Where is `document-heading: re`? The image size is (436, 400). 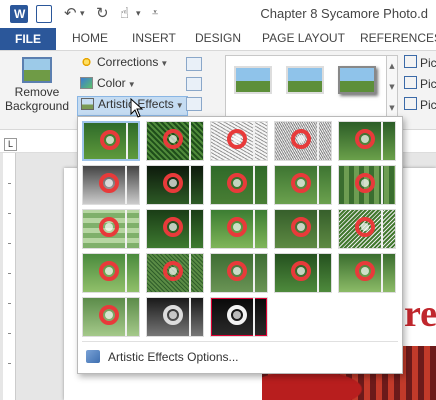 document-heading: re is located at coordinates (420, 314).